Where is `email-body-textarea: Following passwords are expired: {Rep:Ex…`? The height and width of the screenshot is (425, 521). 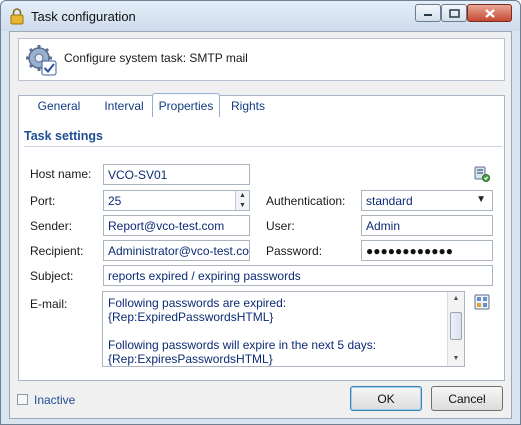
email-body-textarea: Following passwords are expired: {Rep:Ex… is located at coordinates (283, 329).